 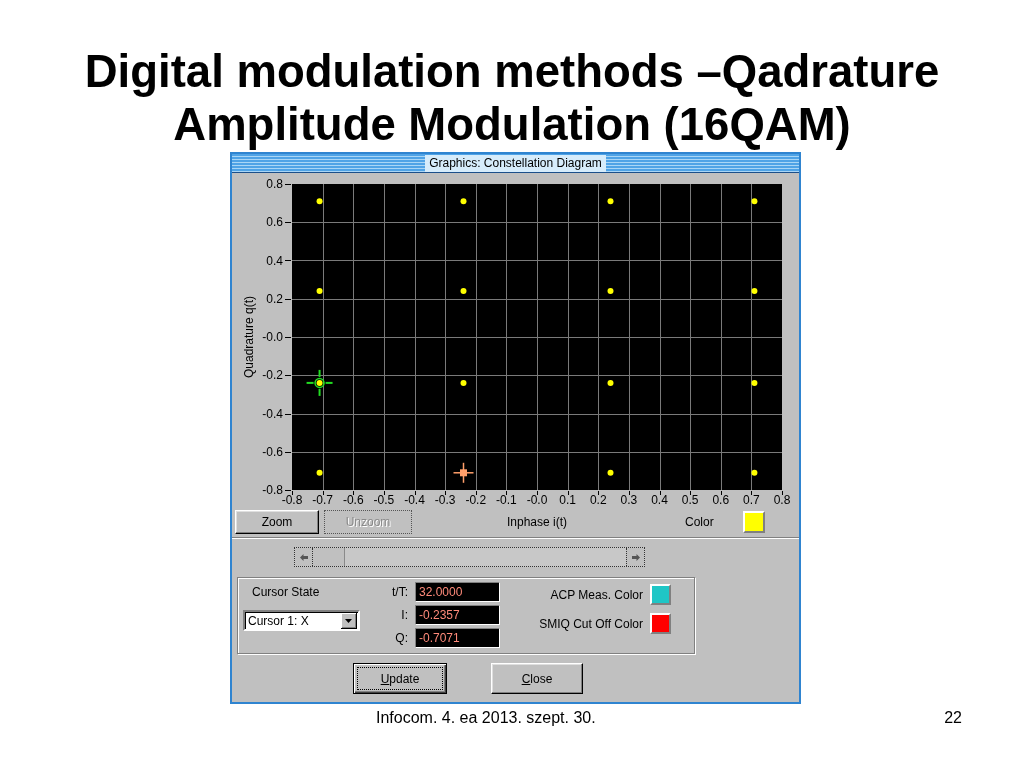 I want to click on scroll-thumb, so click(x=329, y=557).